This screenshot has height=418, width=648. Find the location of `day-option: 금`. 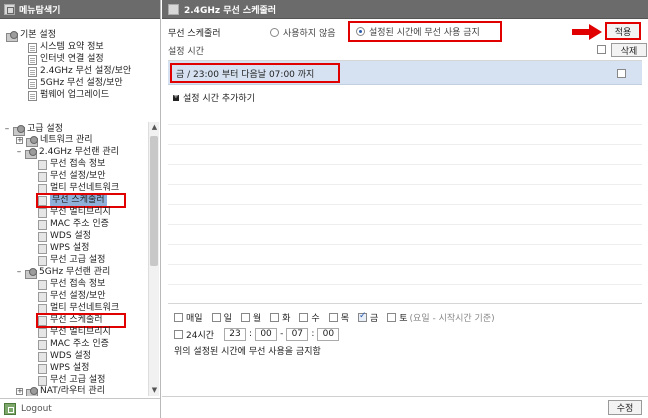

day-option: 금 is located at coordinates (367, 317).